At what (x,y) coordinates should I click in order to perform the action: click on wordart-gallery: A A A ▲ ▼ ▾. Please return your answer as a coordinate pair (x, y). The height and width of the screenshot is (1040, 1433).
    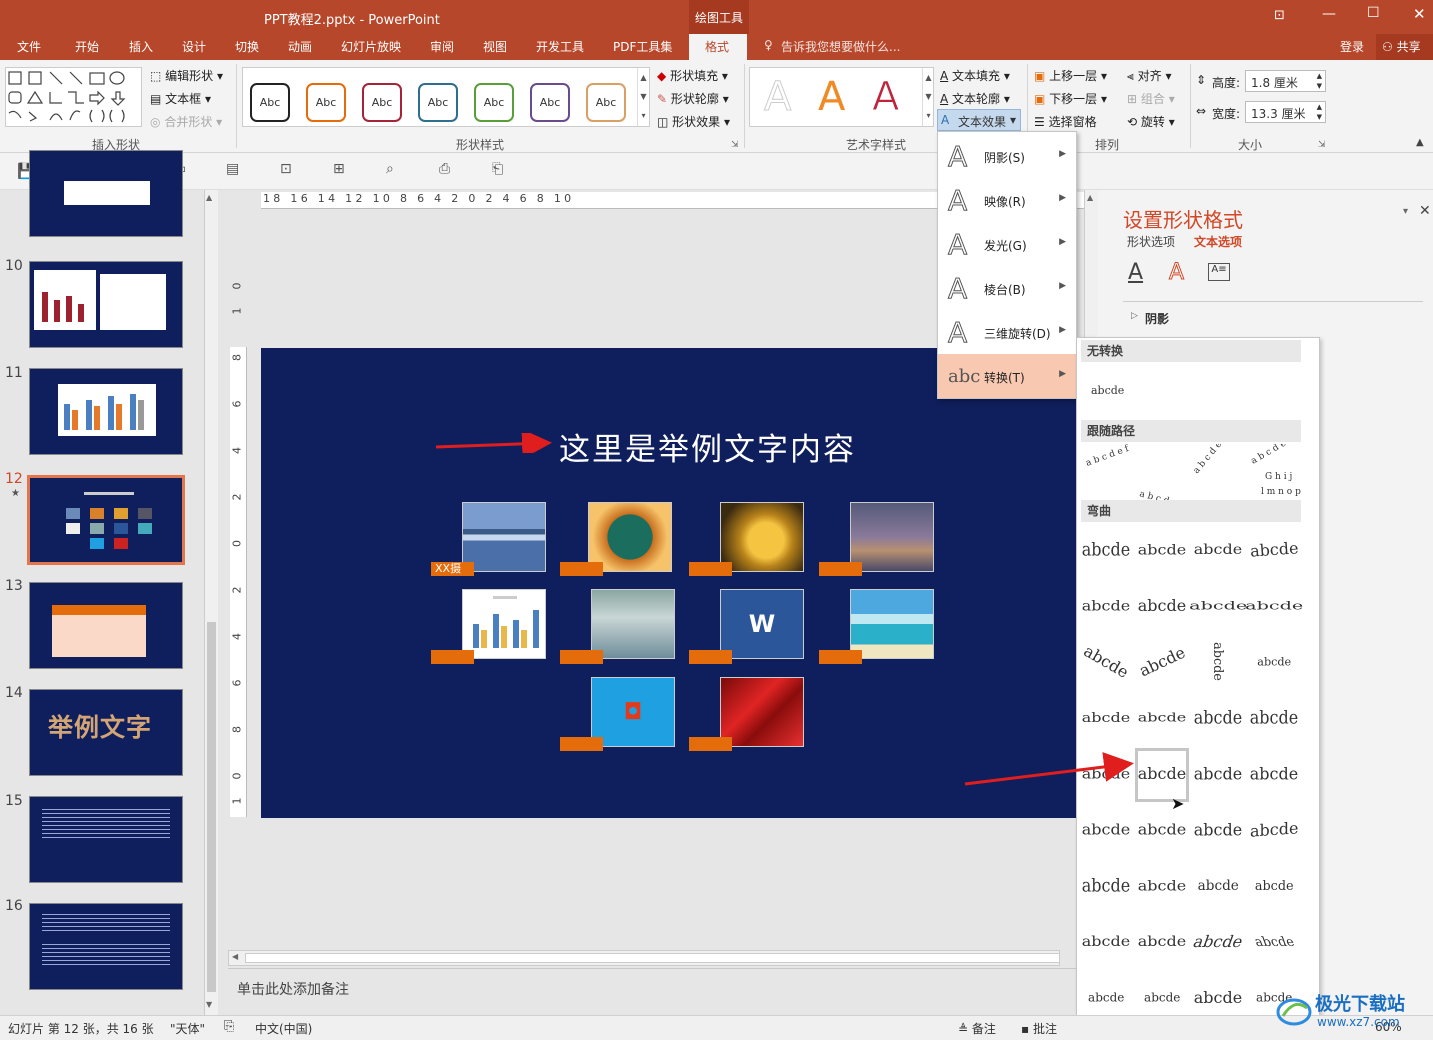
    Looking at the image, I should click on (841, 97).